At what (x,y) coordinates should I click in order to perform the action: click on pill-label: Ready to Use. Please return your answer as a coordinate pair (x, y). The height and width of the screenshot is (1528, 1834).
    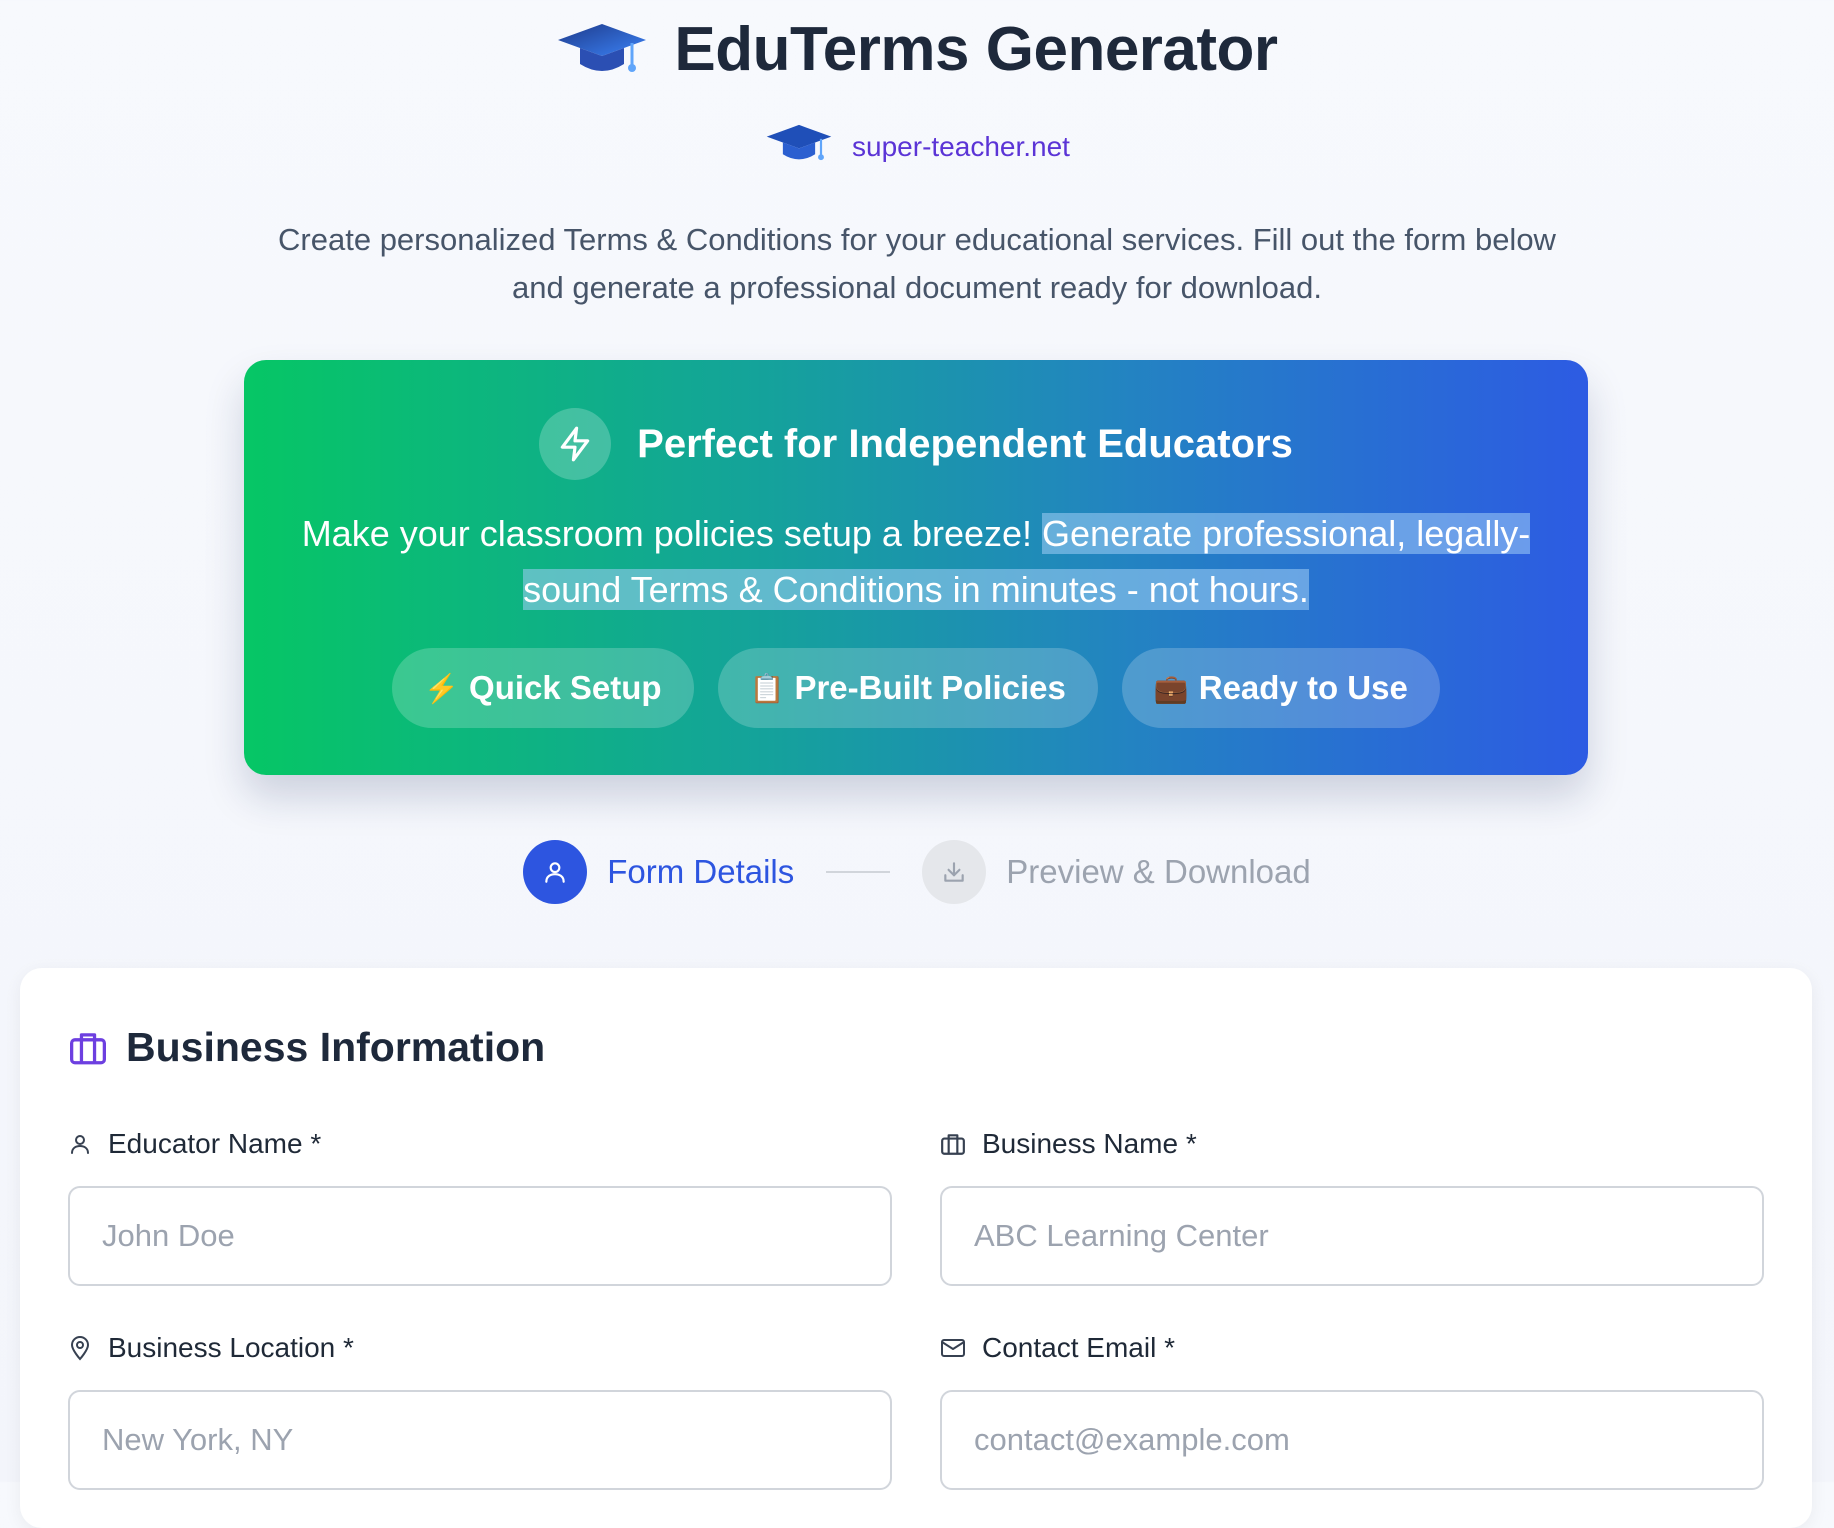
    Looking at the image, I should click on (1303, 687).